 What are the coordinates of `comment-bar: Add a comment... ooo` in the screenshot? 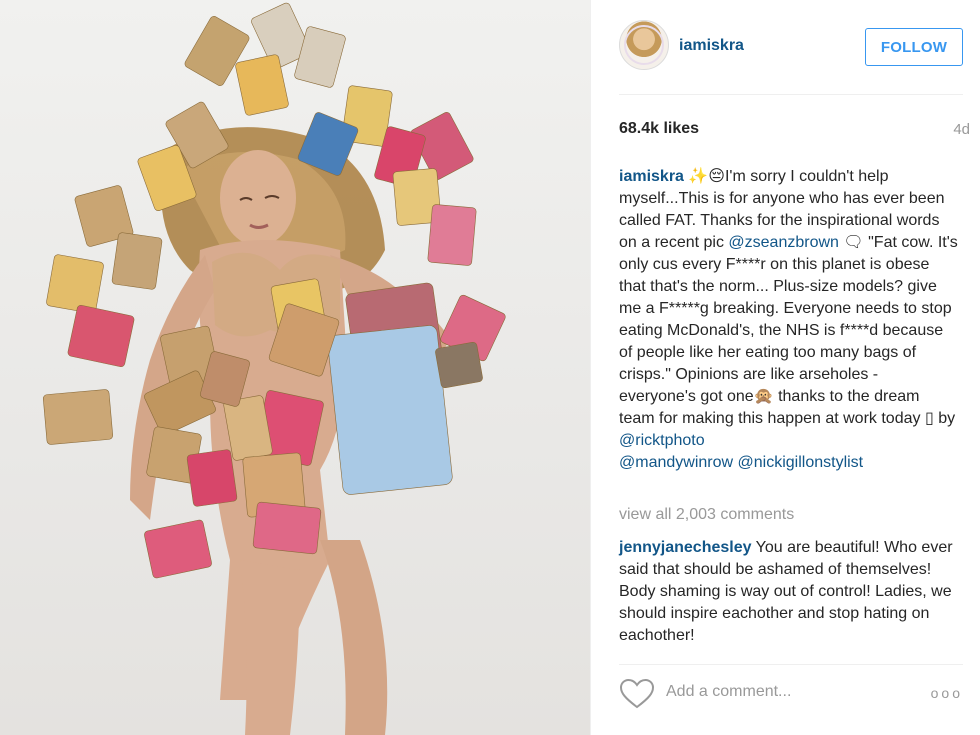 It's located at (796, 694).